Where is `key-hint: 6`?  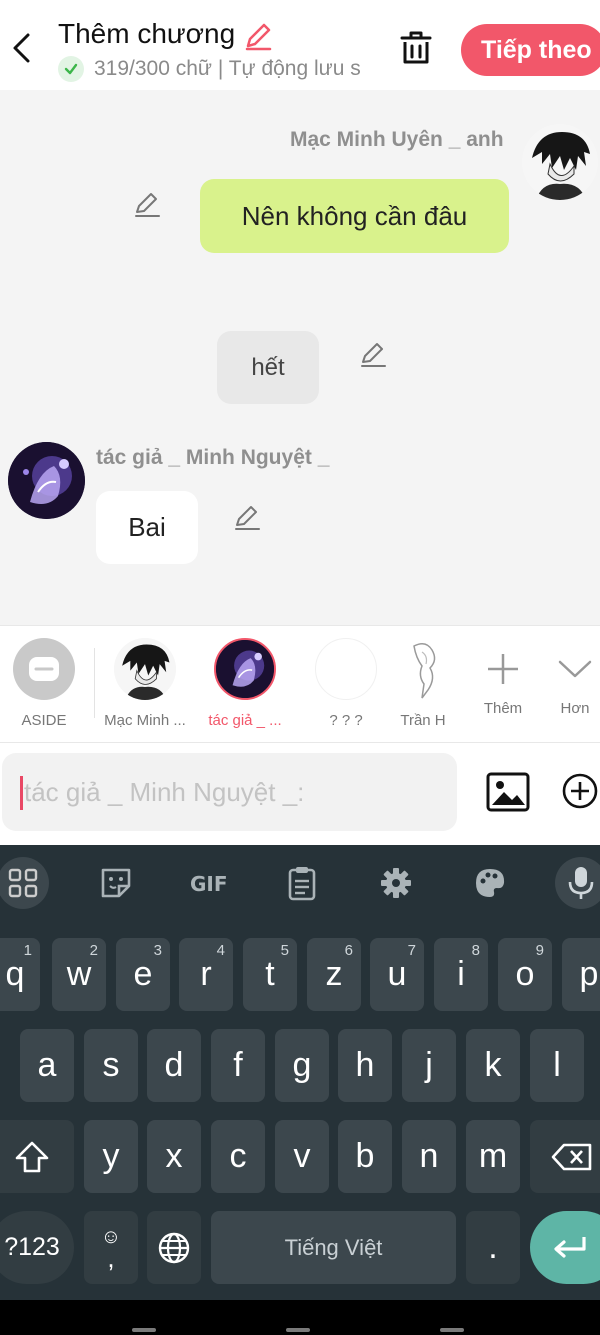 key-hint: 6 is located at coordinates (348, 950).